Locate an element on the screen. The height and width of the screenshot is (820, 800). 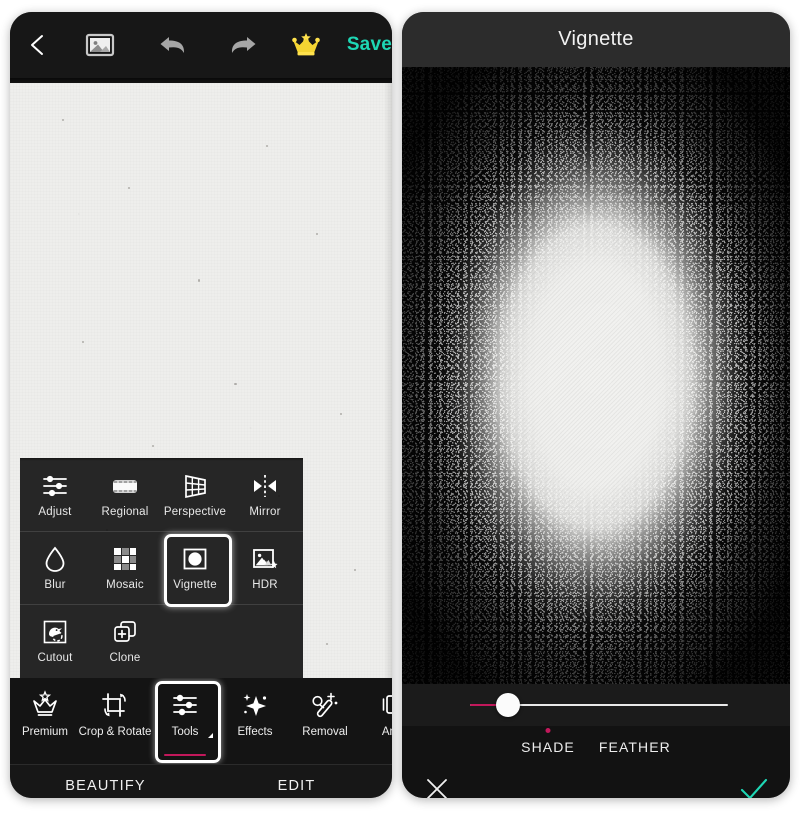
photo-gallery-icon is located at coordinates (100, 45).